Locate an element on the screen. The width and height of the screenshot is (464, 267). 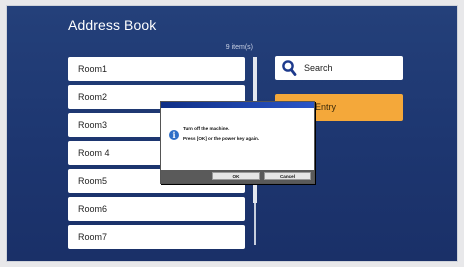
list-item-room6: Room6 is located at coordinates (156, 209).